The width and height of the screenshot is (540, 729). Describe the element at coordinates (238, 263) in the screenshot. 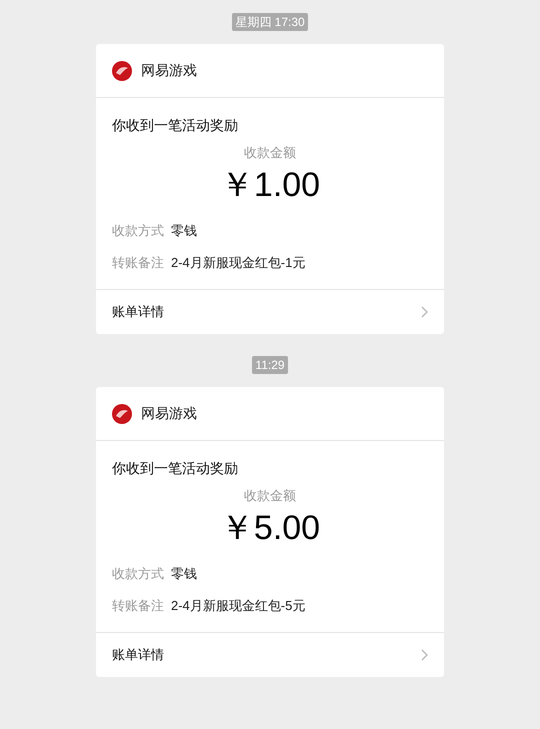

I see `field-value: 2-4月新服现金红包-1元` at that location.